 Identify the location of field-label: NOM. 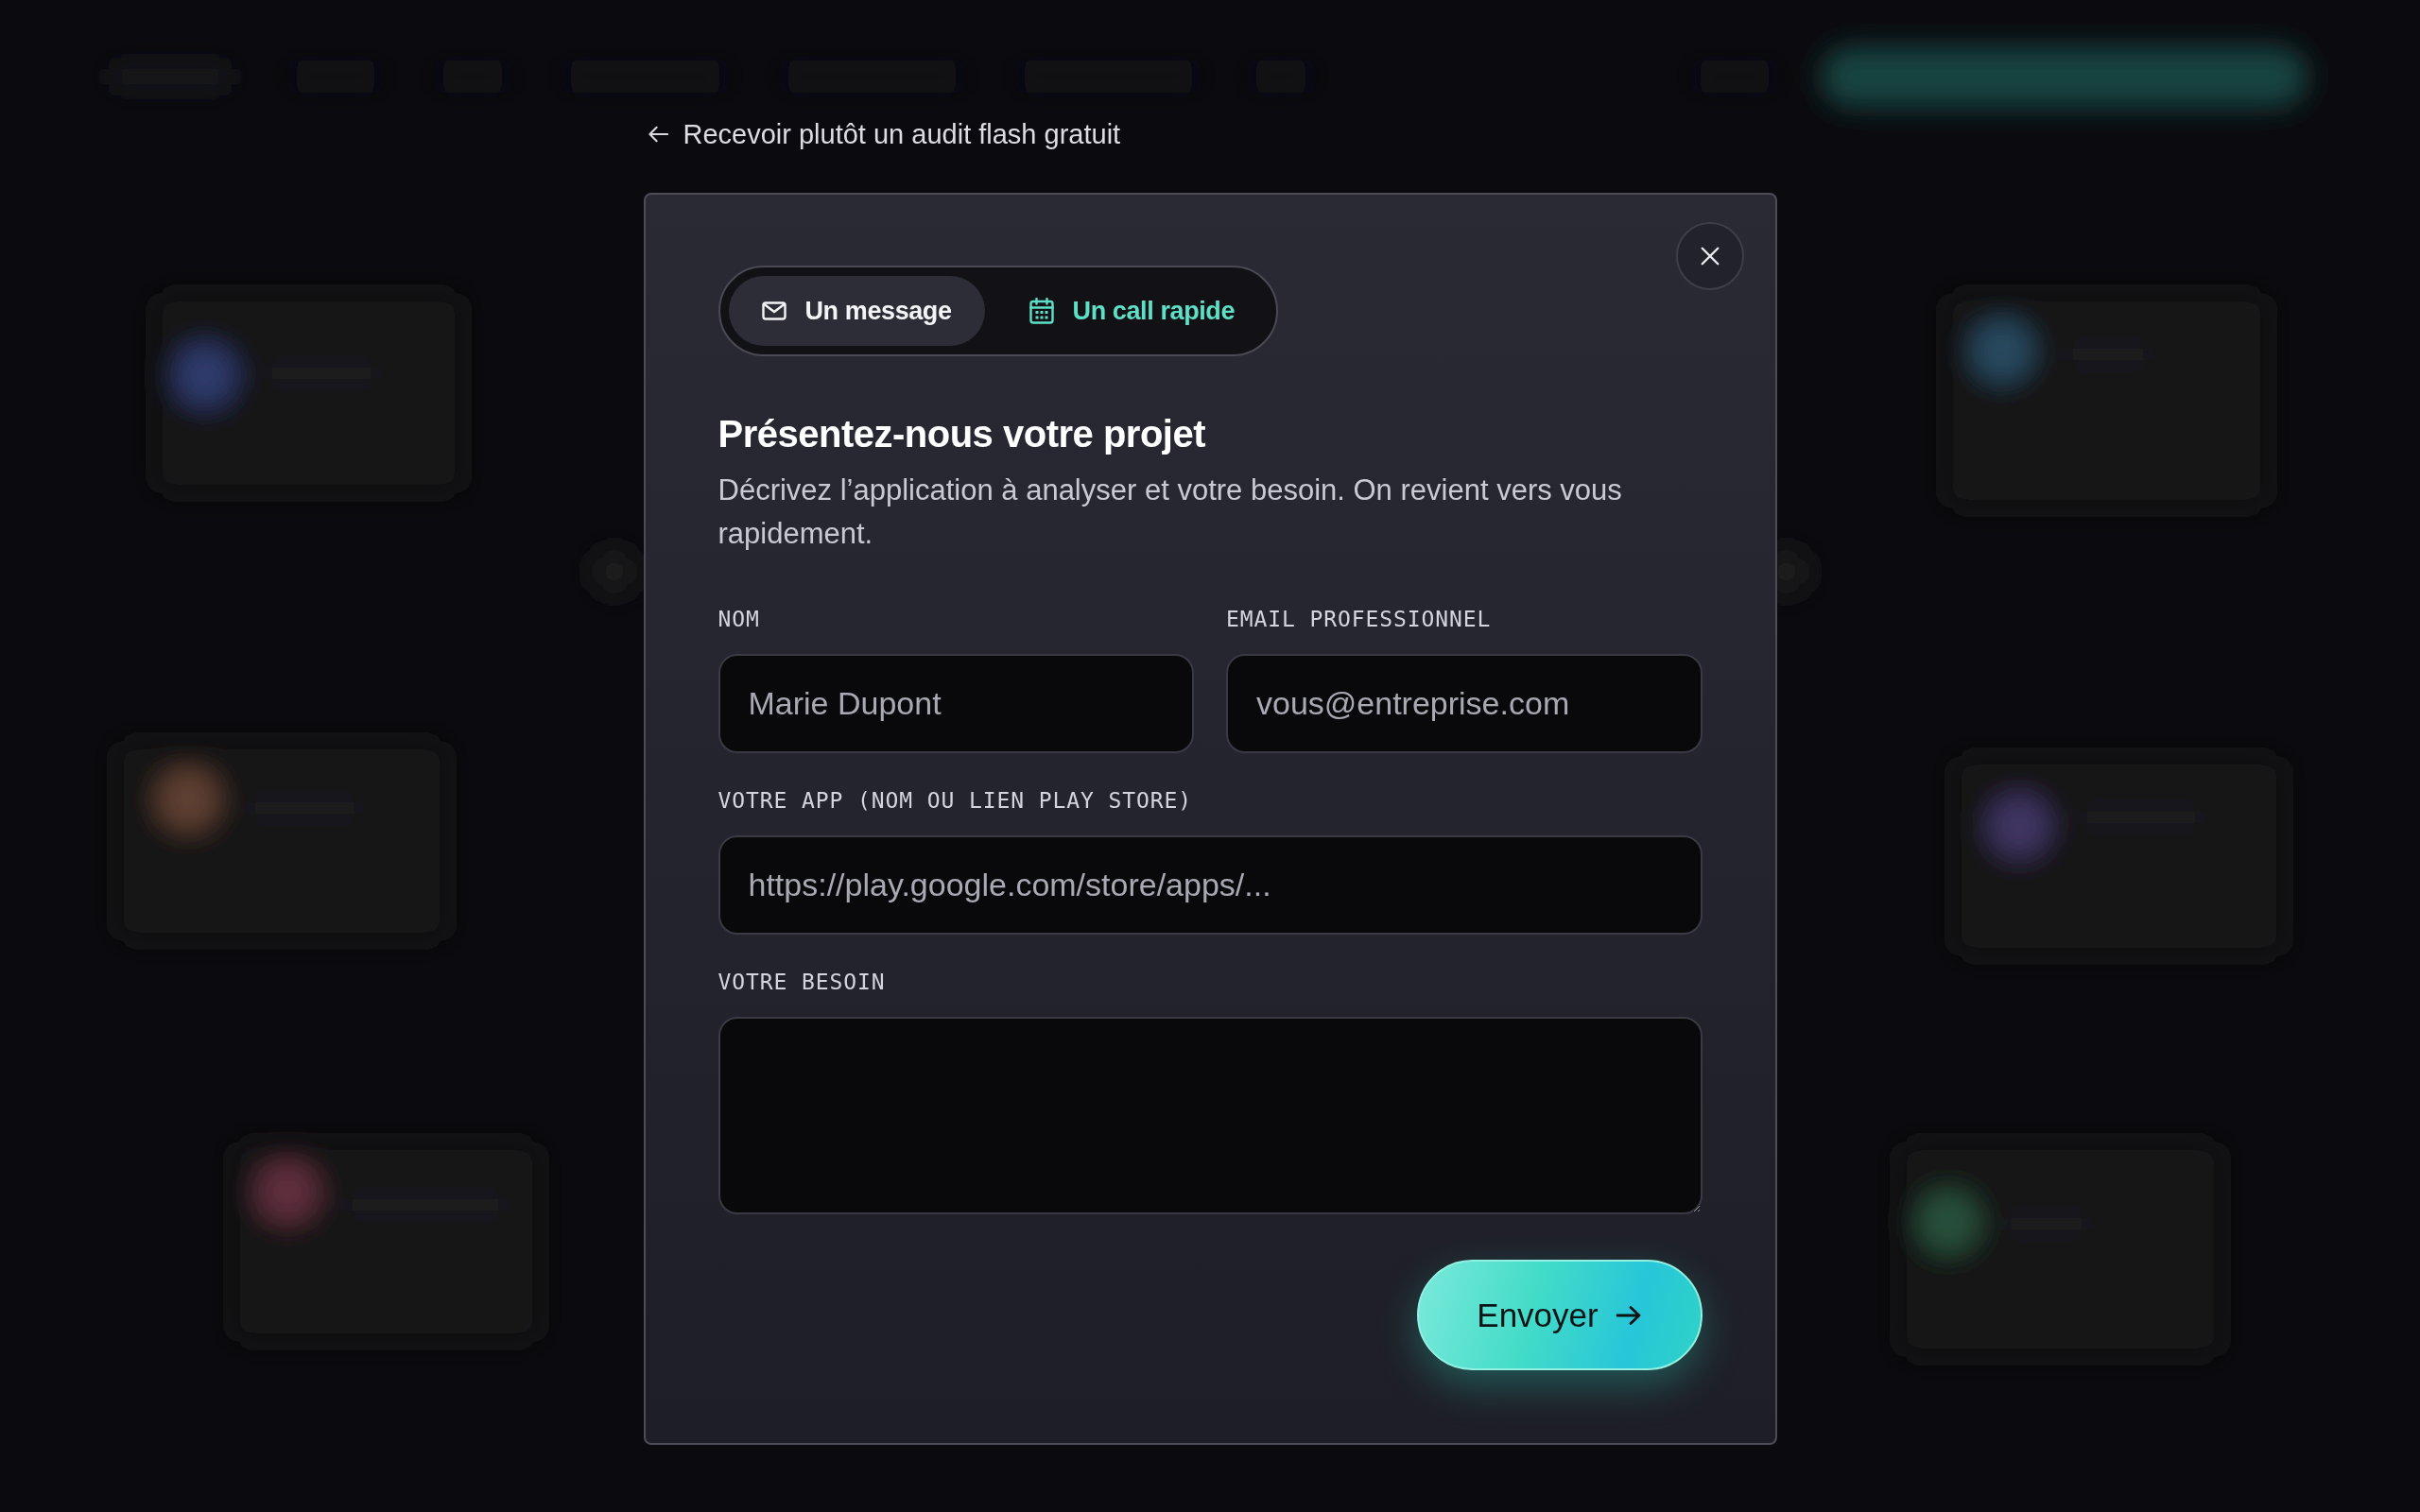
(739, 619).